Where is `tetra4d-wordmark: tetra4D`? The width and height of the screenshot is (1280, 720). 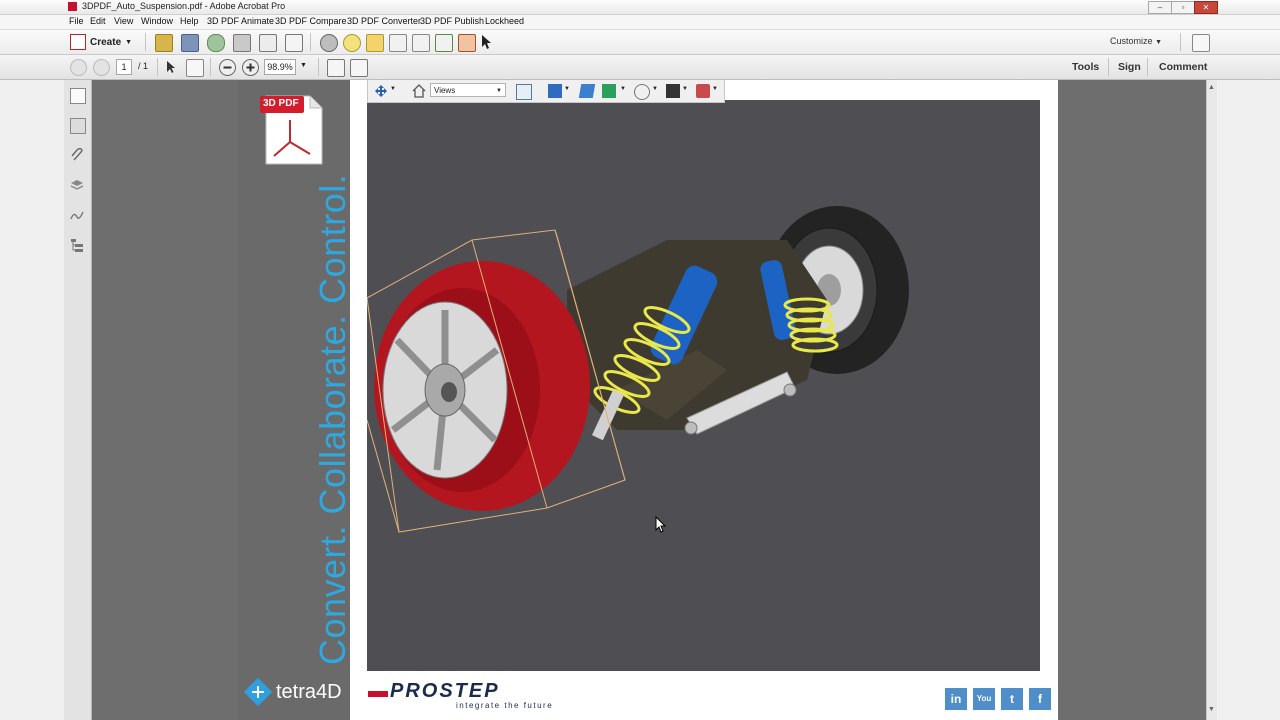
tetra4d-wordmark: tetra4D is located at coordinates (309, 691).